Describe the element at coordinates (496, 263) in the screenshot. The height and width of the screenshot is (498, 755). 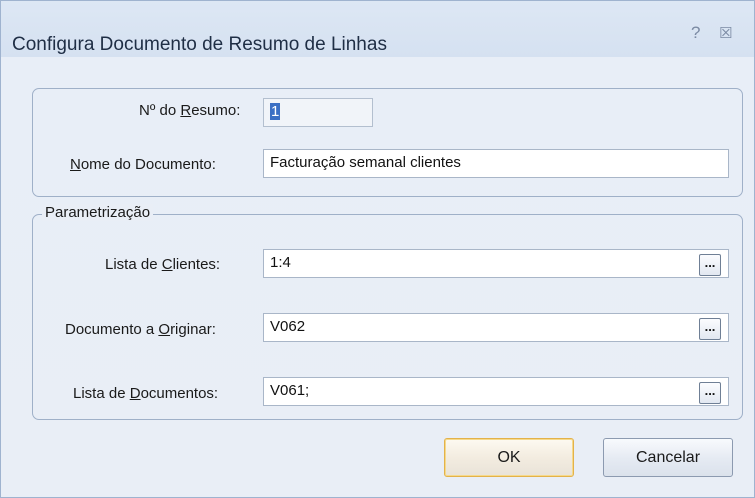
I see `lista-clientes-field: 1:4` at that location.